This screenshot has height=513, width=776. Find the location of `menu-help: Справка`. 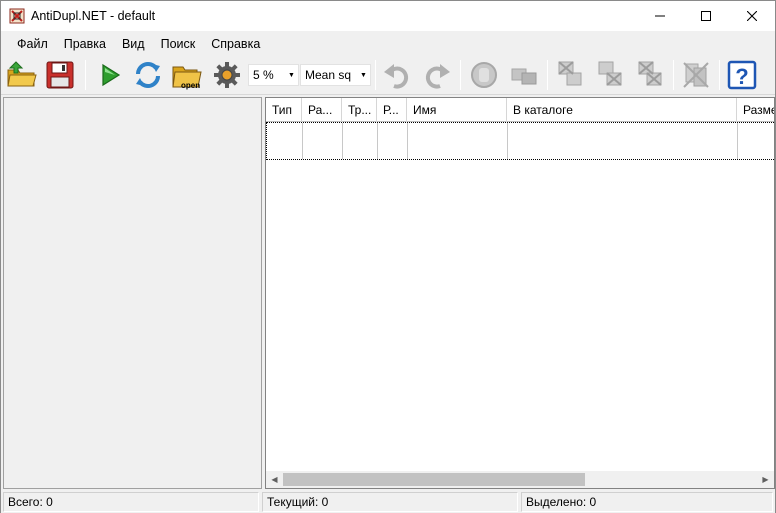

menu-help: Справка is located at coordinates (235, 44).